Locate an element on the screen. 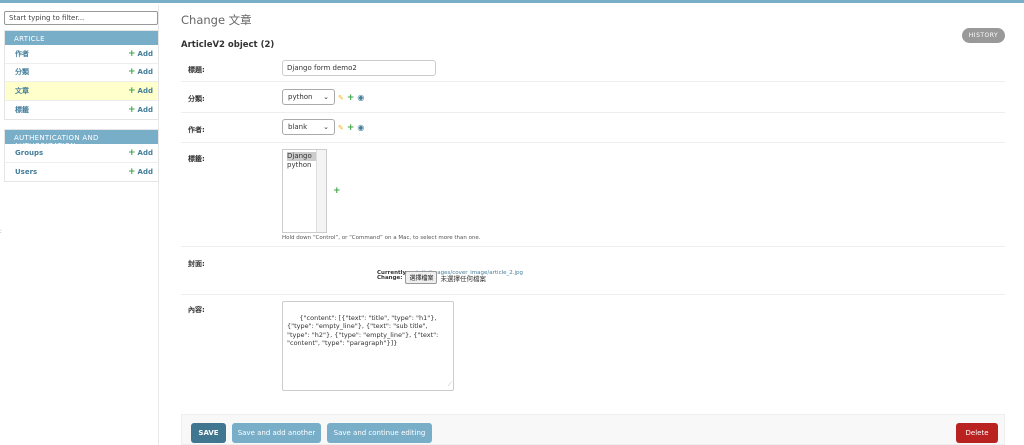  save-and-add-another-button: Save and add another is located at coordinates (276, 433).